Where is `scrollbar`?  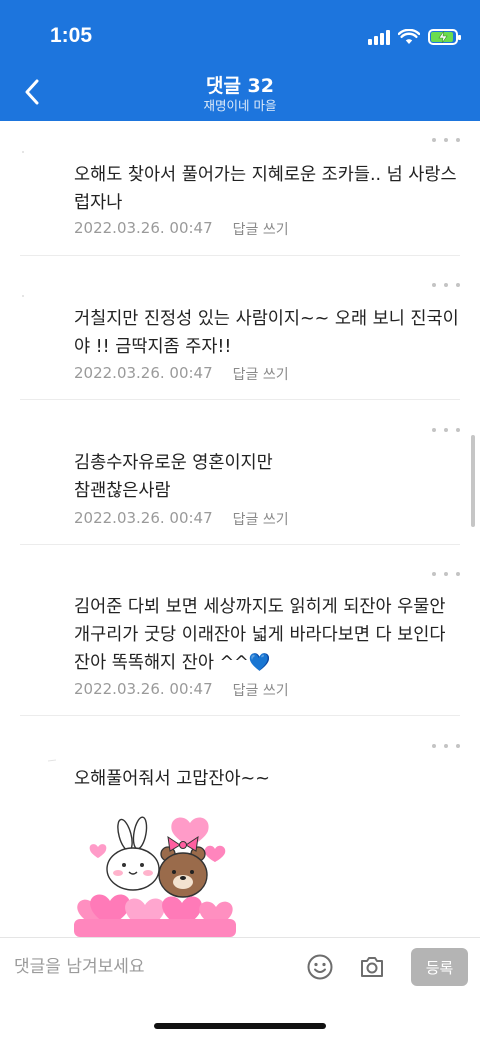
scrollbar is located at coordinates (473, 481).